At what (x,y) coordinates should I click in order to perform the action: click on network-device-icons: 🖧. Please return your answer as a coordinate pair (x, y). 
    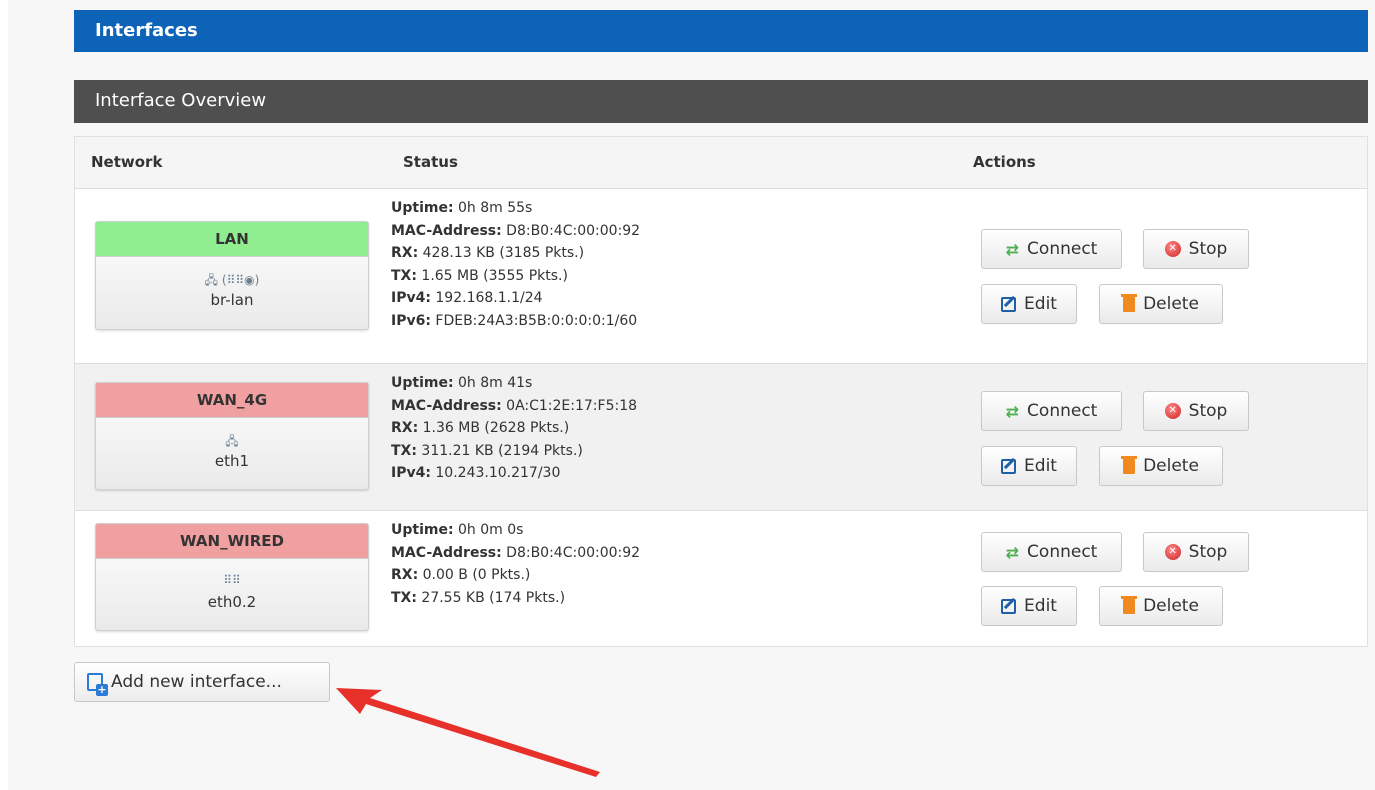
    Looking at the image, I should click on (232, 441).